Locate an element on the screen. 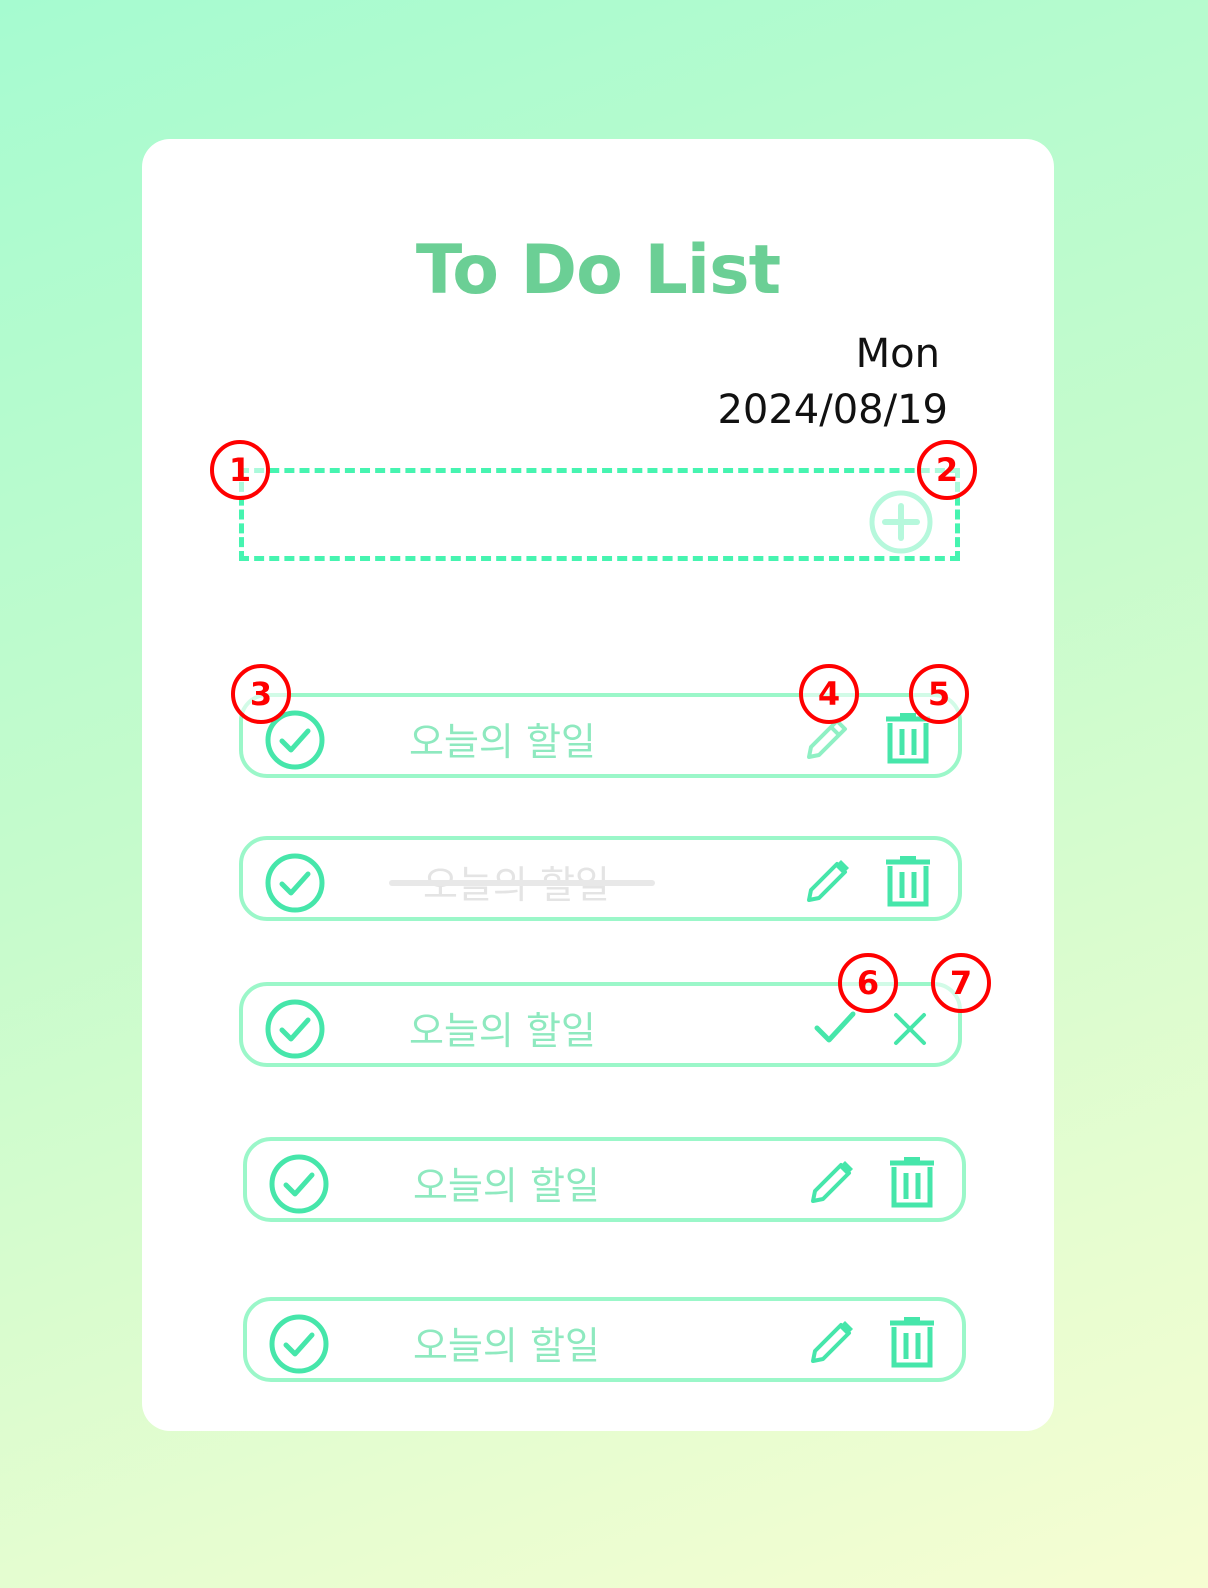 This screenshot has height=1588, width=1208. todo-item-completed: 오늘의 할일 is located at coordinates (600, 878).